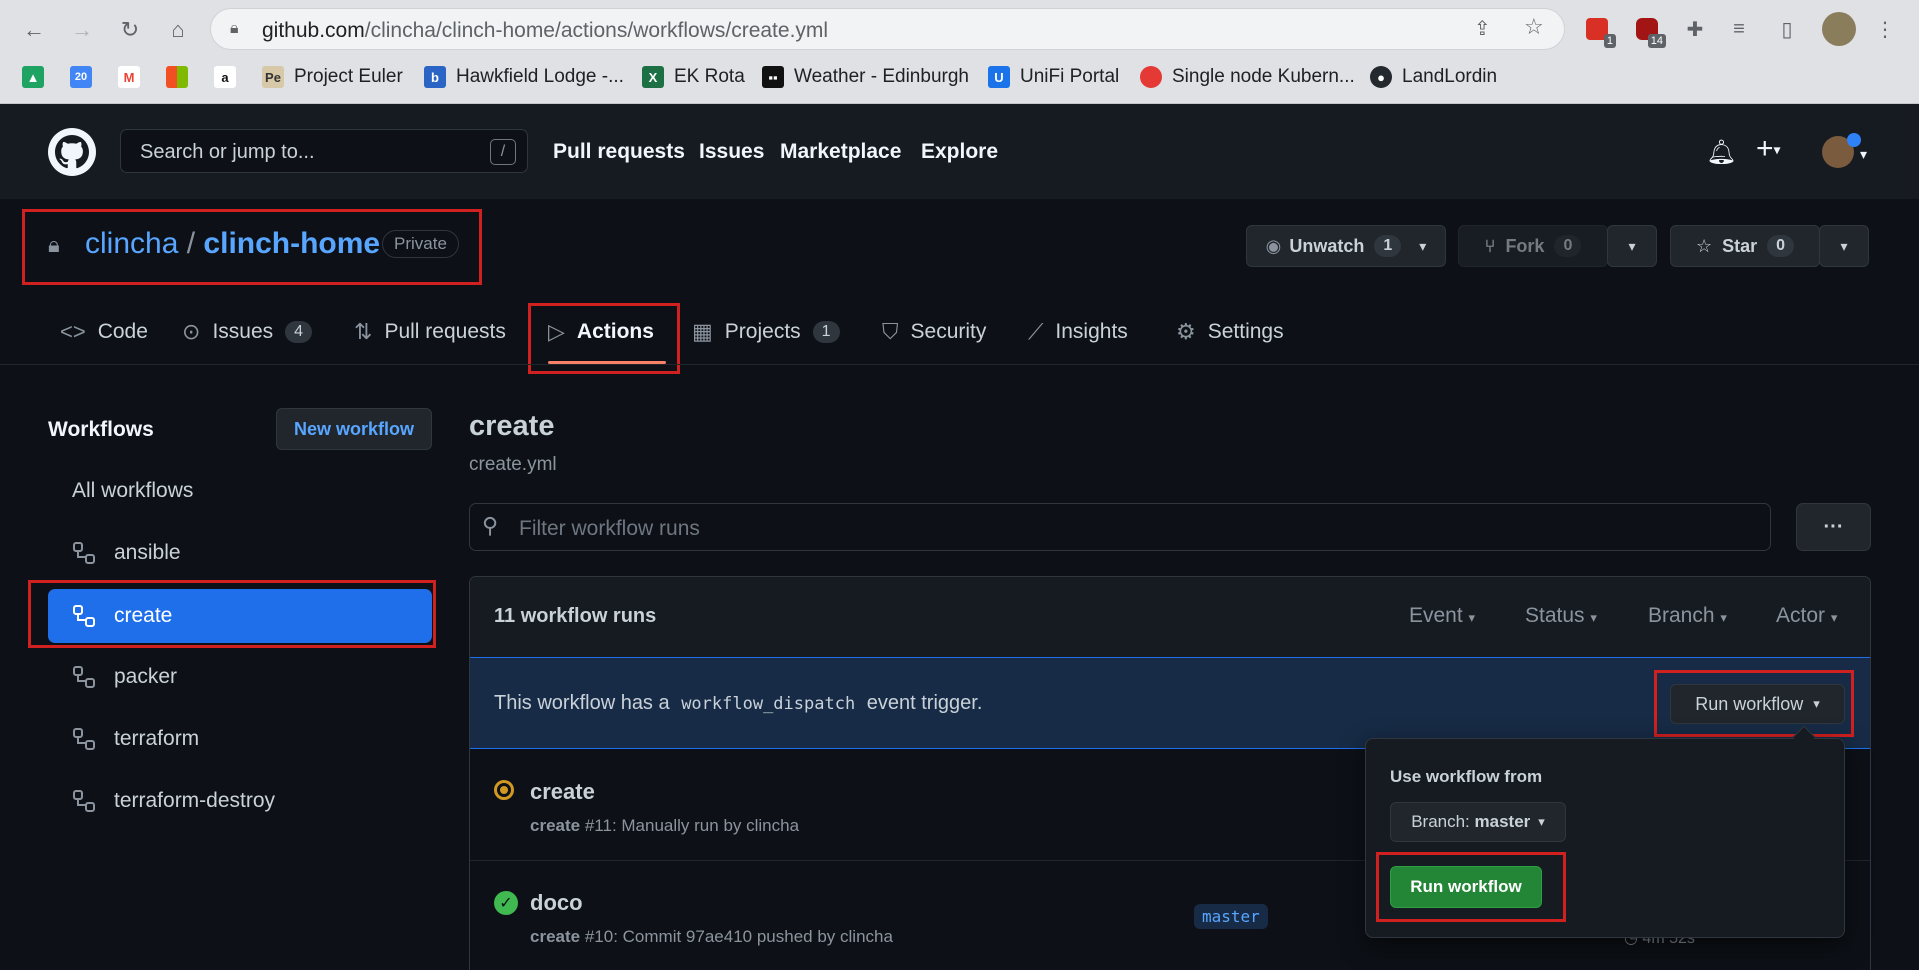  Describe the element at coordinates (601, 332) in the screenshot. I see `tab-actions: ▷ Actions` at that location.